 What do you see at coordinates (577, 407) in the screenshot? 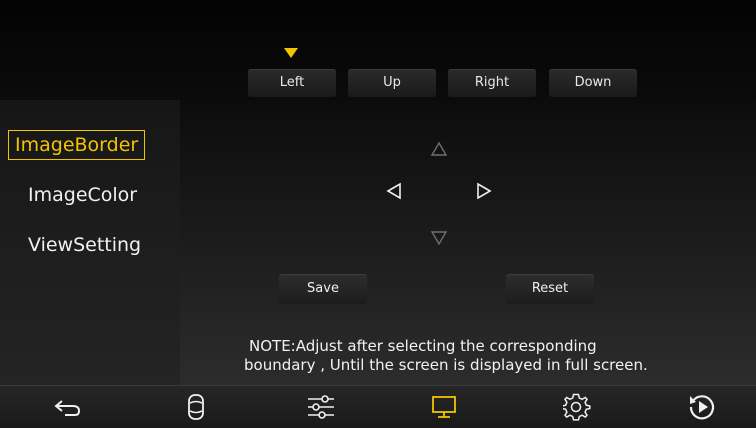
I see `gear-icon` at bounding box center [577, 407].